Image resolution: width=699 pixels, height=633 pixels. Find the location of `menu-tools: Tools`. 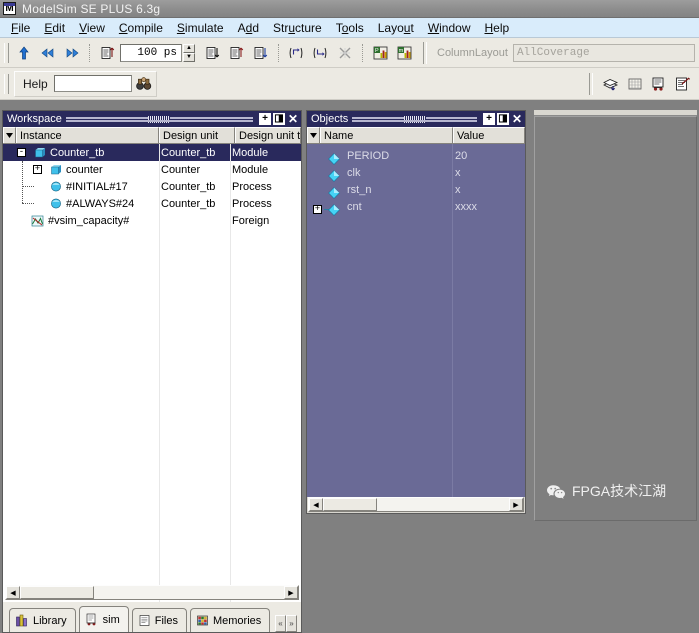

menu-tools: Tools is located at coordinates (350, 28).